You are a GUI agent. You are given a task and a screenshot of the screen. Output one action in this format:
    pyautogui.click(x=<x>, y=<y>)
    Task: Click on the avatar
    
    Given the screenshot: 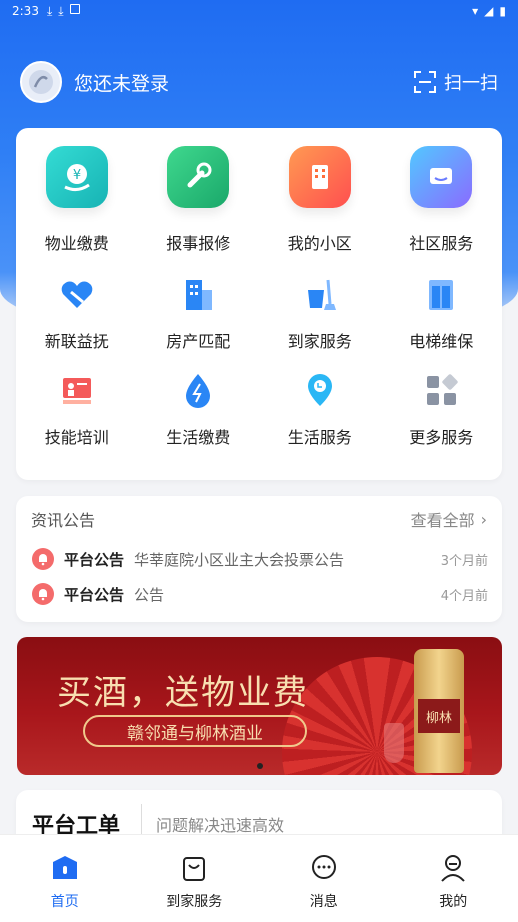 What is the action you would take?
    pyautogui.click(x=41, y=82)
    